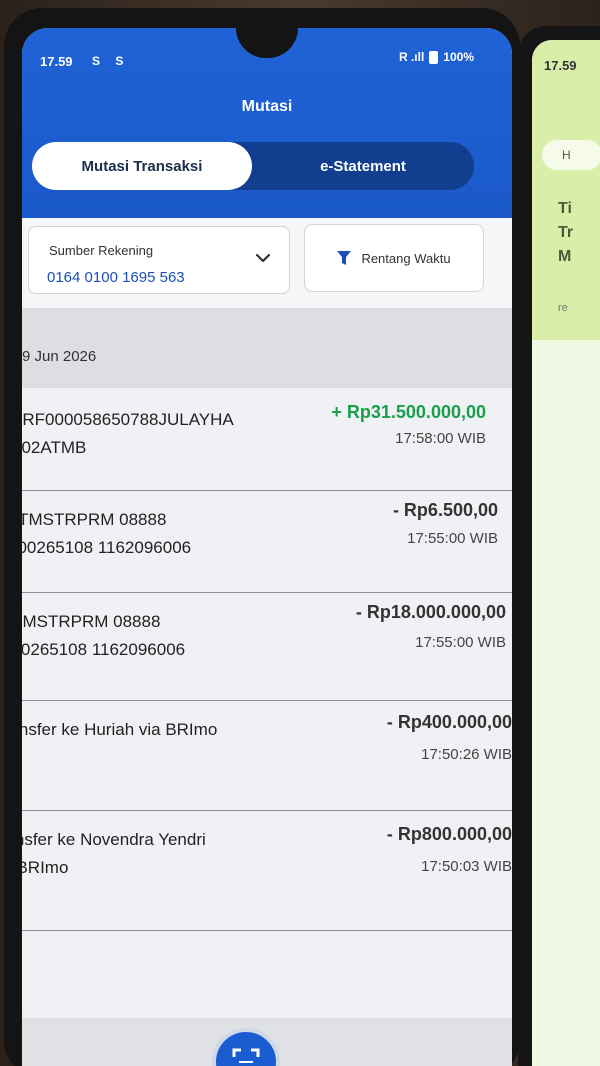  Describe the element at coordinates (411, 57) in the screenshot. I see `network-indicator: R .ıll` at that location.